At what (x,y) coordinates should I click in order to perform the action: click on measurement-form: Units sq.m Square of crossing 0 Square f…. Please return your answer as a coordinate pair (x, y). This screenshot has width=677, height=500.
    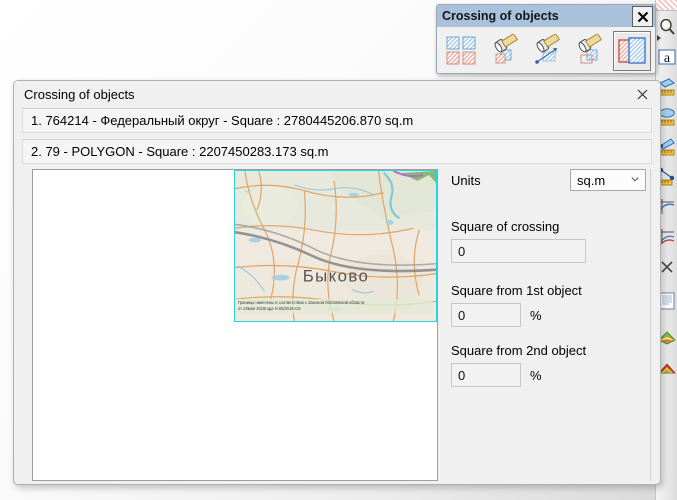
    Looking at the image, I should click on (548, 286).